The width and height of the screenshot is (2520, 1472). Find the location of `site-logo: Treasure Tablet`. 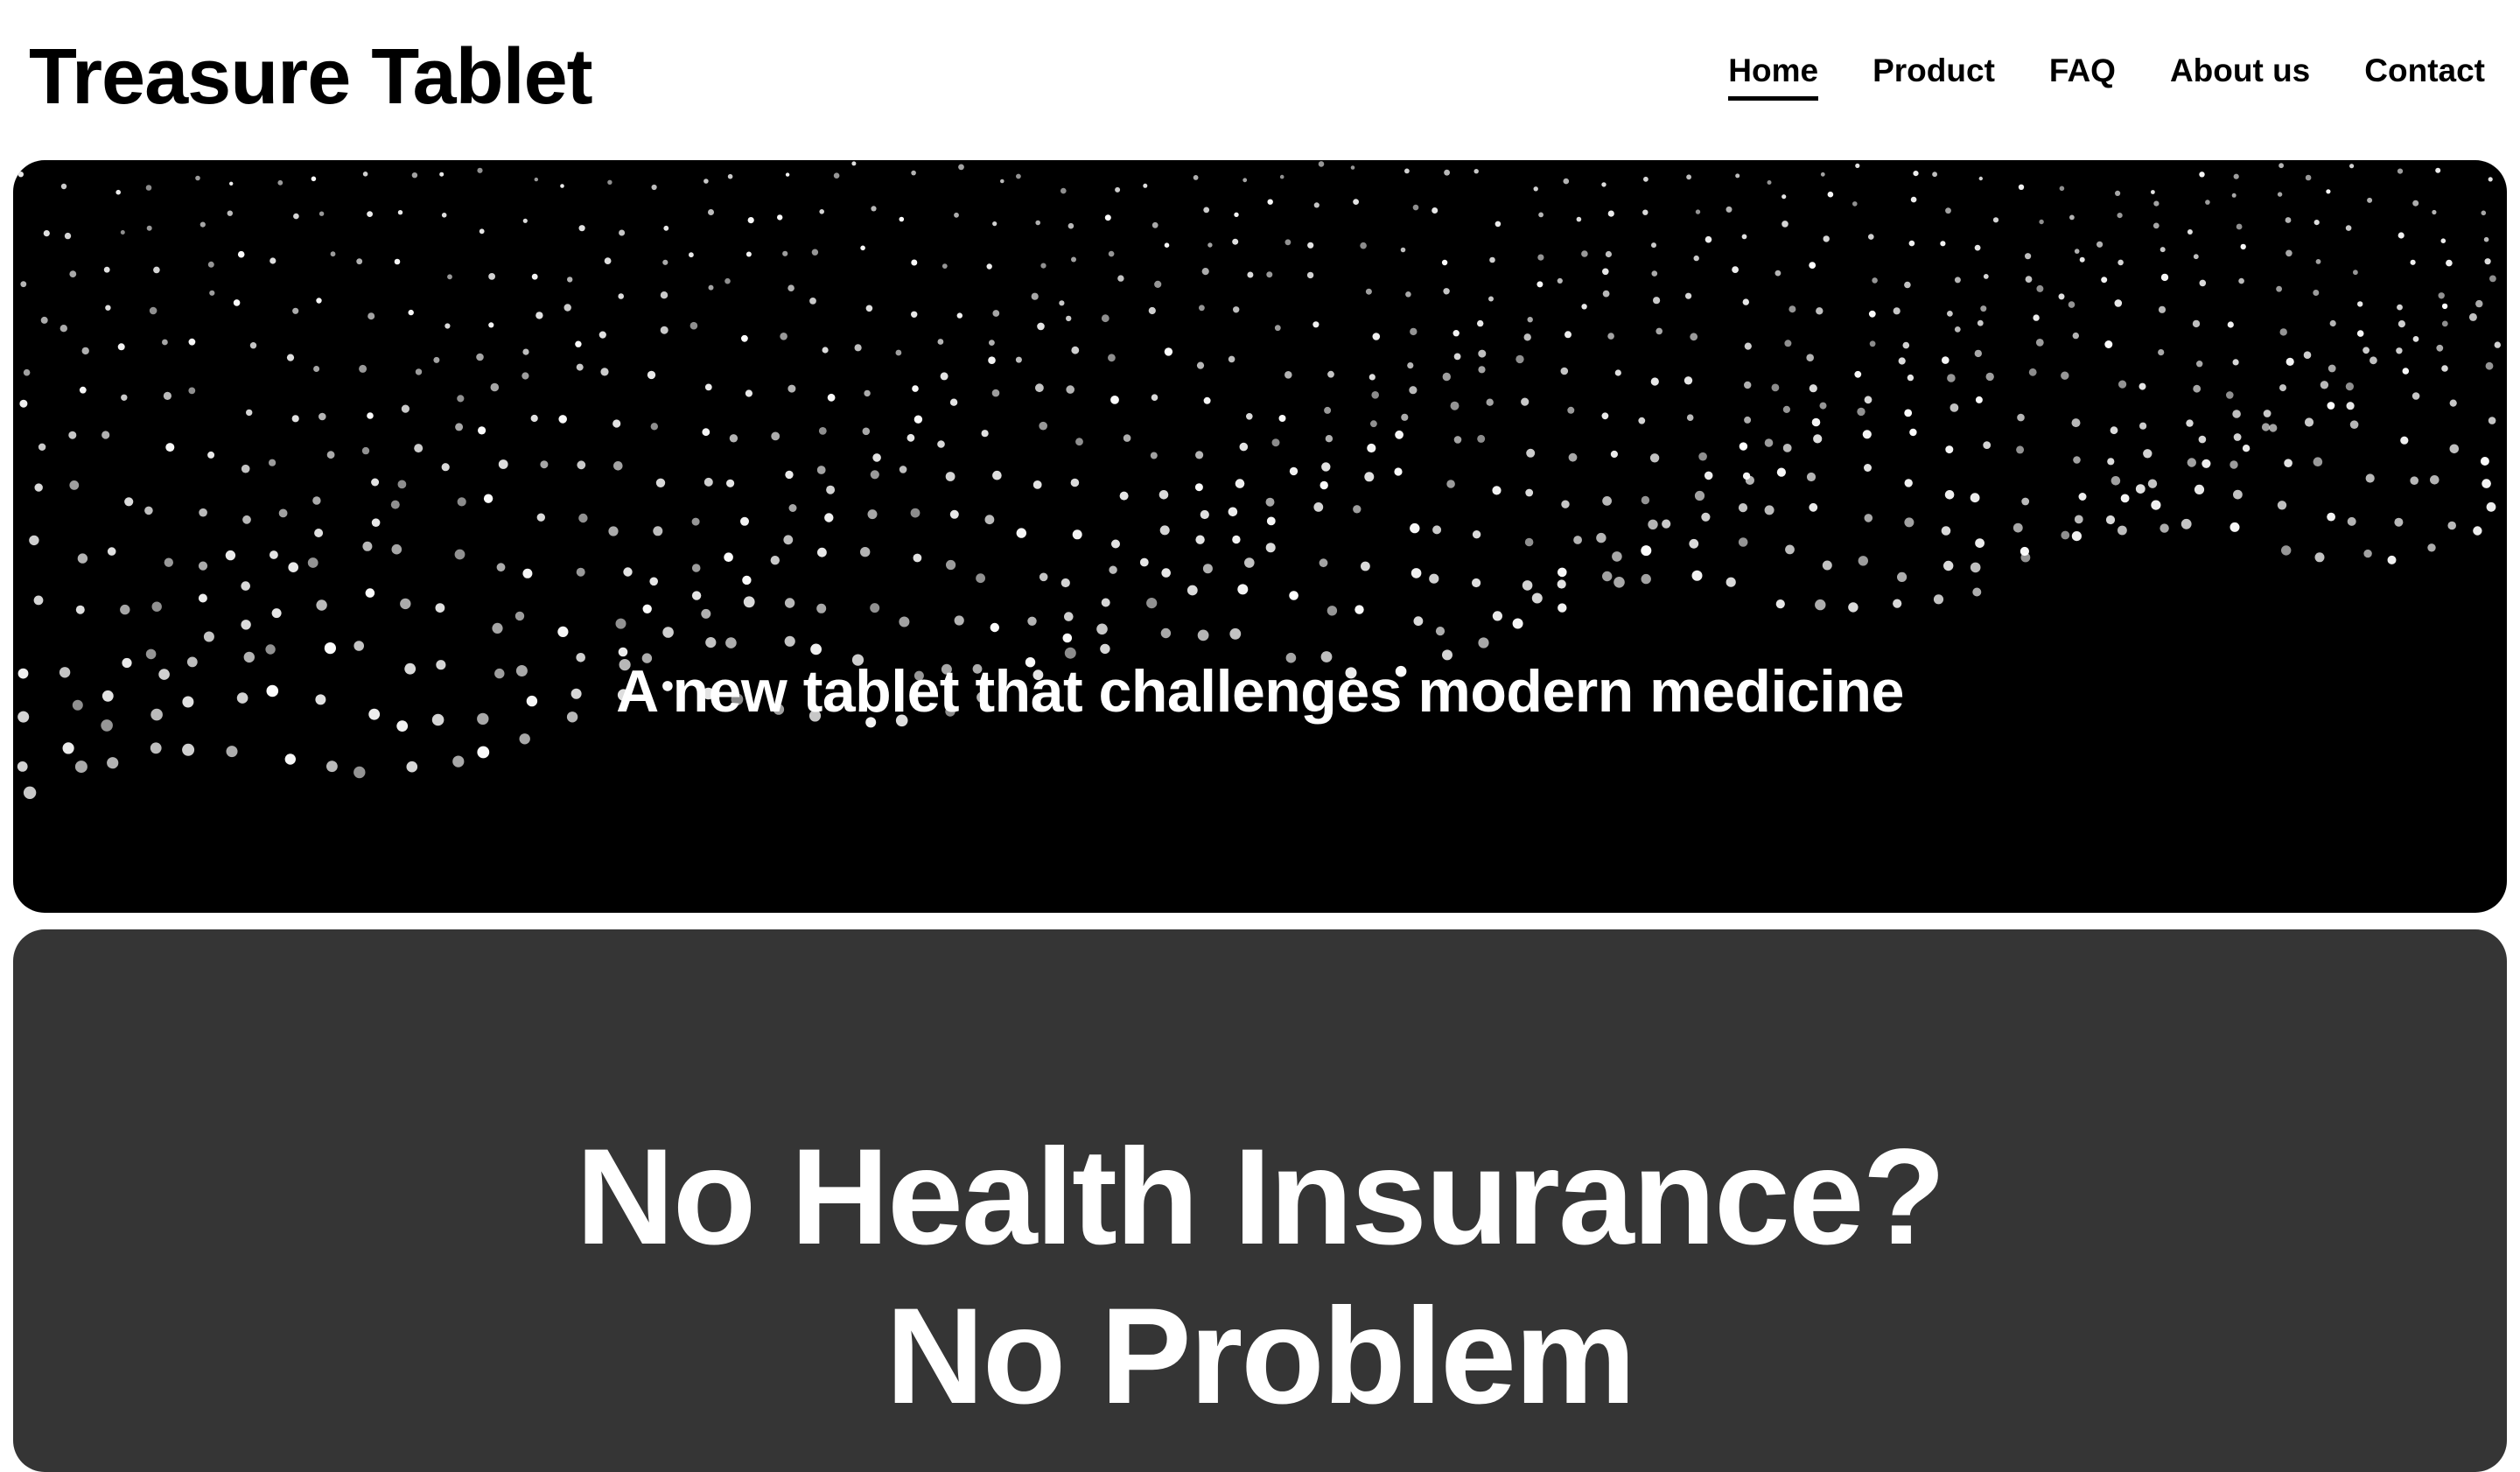

site-logo: Treasure Tablet is located at coordinates (311, 77).